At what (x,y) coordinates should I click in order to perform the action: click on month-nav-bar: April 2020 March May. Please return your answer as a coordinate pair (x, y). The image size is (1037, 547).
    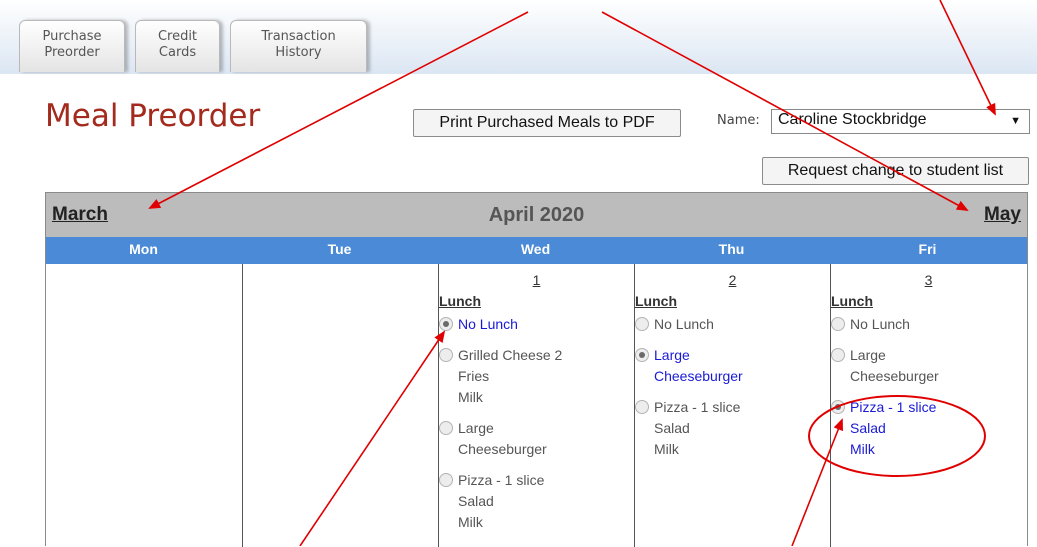
    Looking at the image, I should click on (536, 215).